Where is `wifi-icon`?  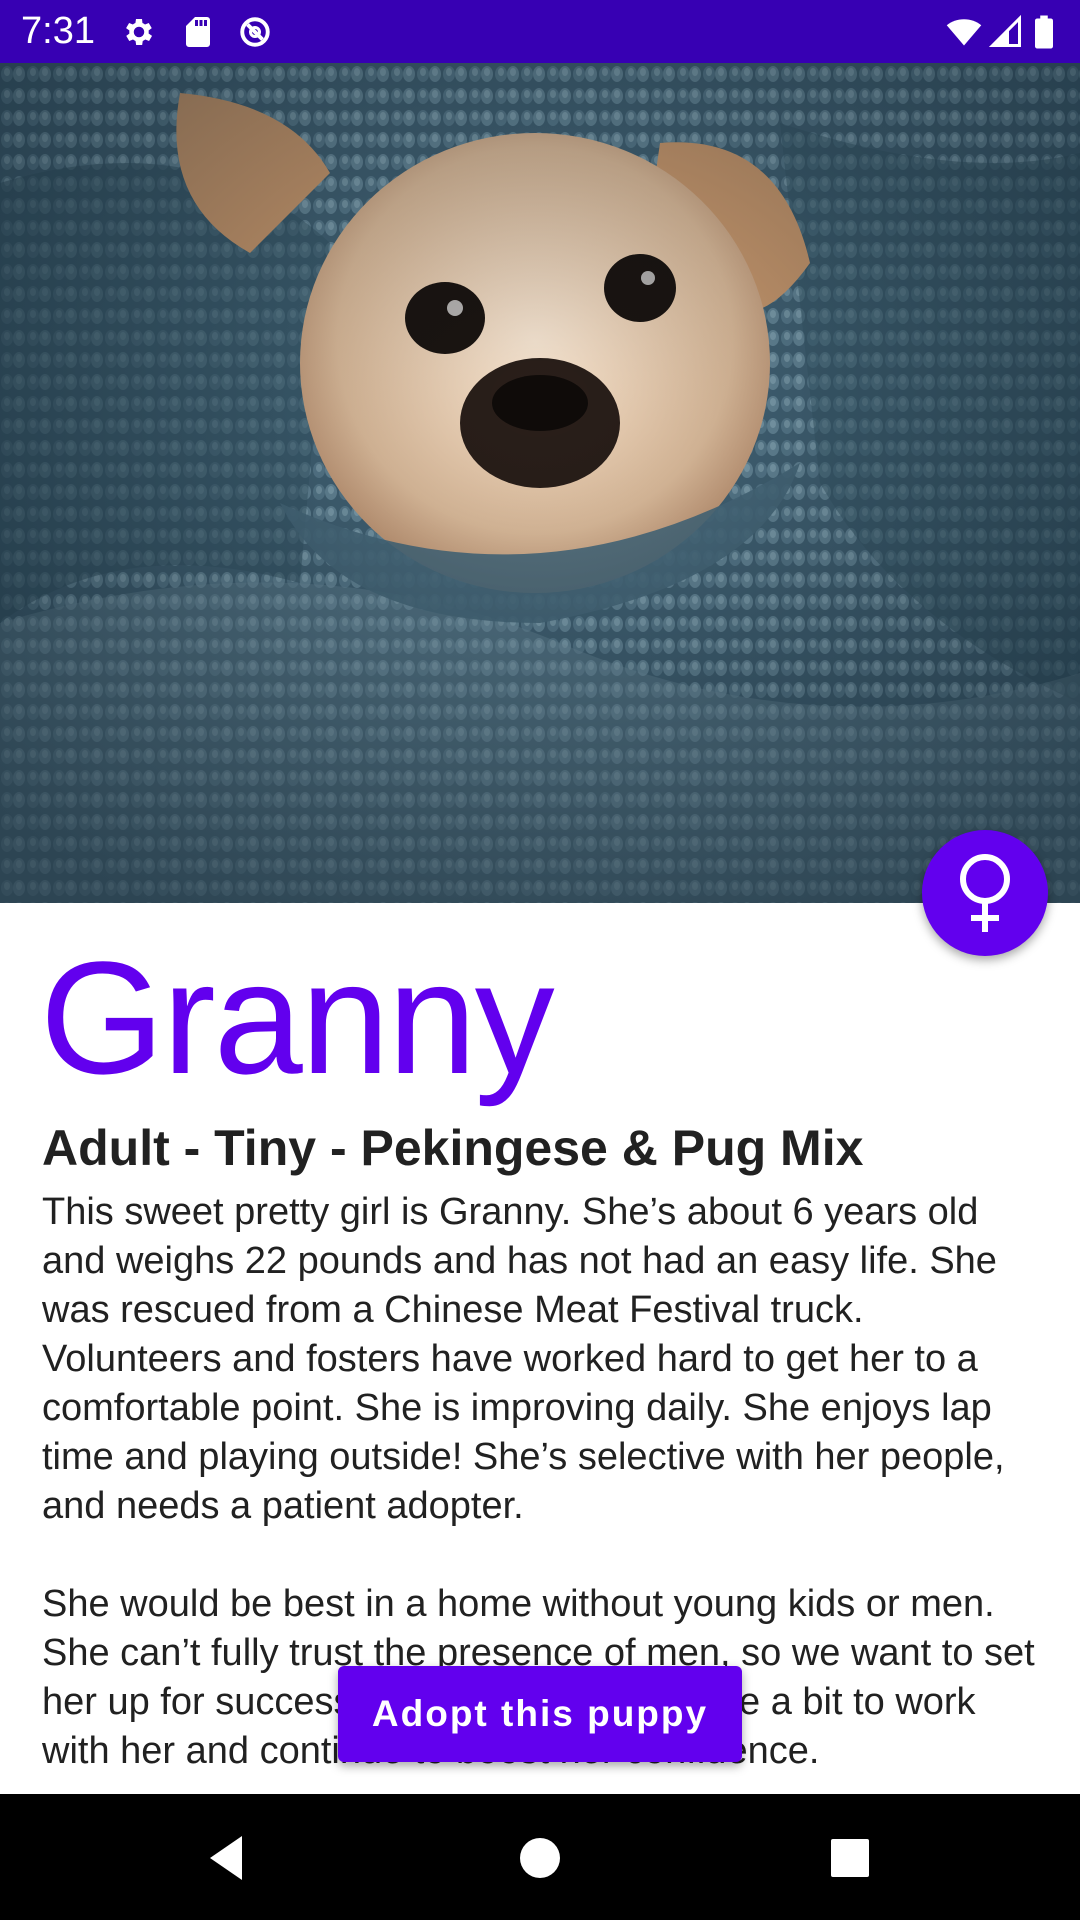 wifi-icon is located at coordinates (964, 32).